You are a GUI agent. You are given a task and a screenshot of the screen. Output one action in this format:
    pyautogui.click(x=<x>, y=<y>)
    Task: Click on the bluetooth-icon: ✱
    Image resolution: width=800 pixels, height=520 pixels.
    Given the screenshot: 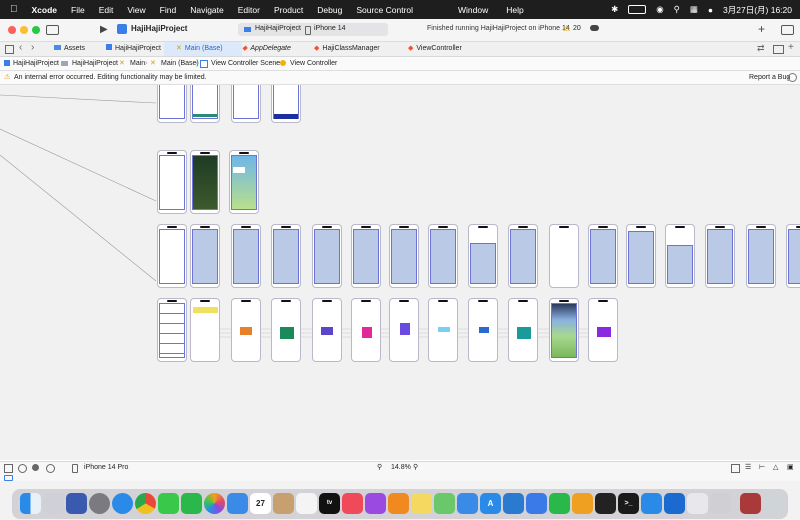 What is the action you would take?
    pyautogui.click(x=614, y=9)
    